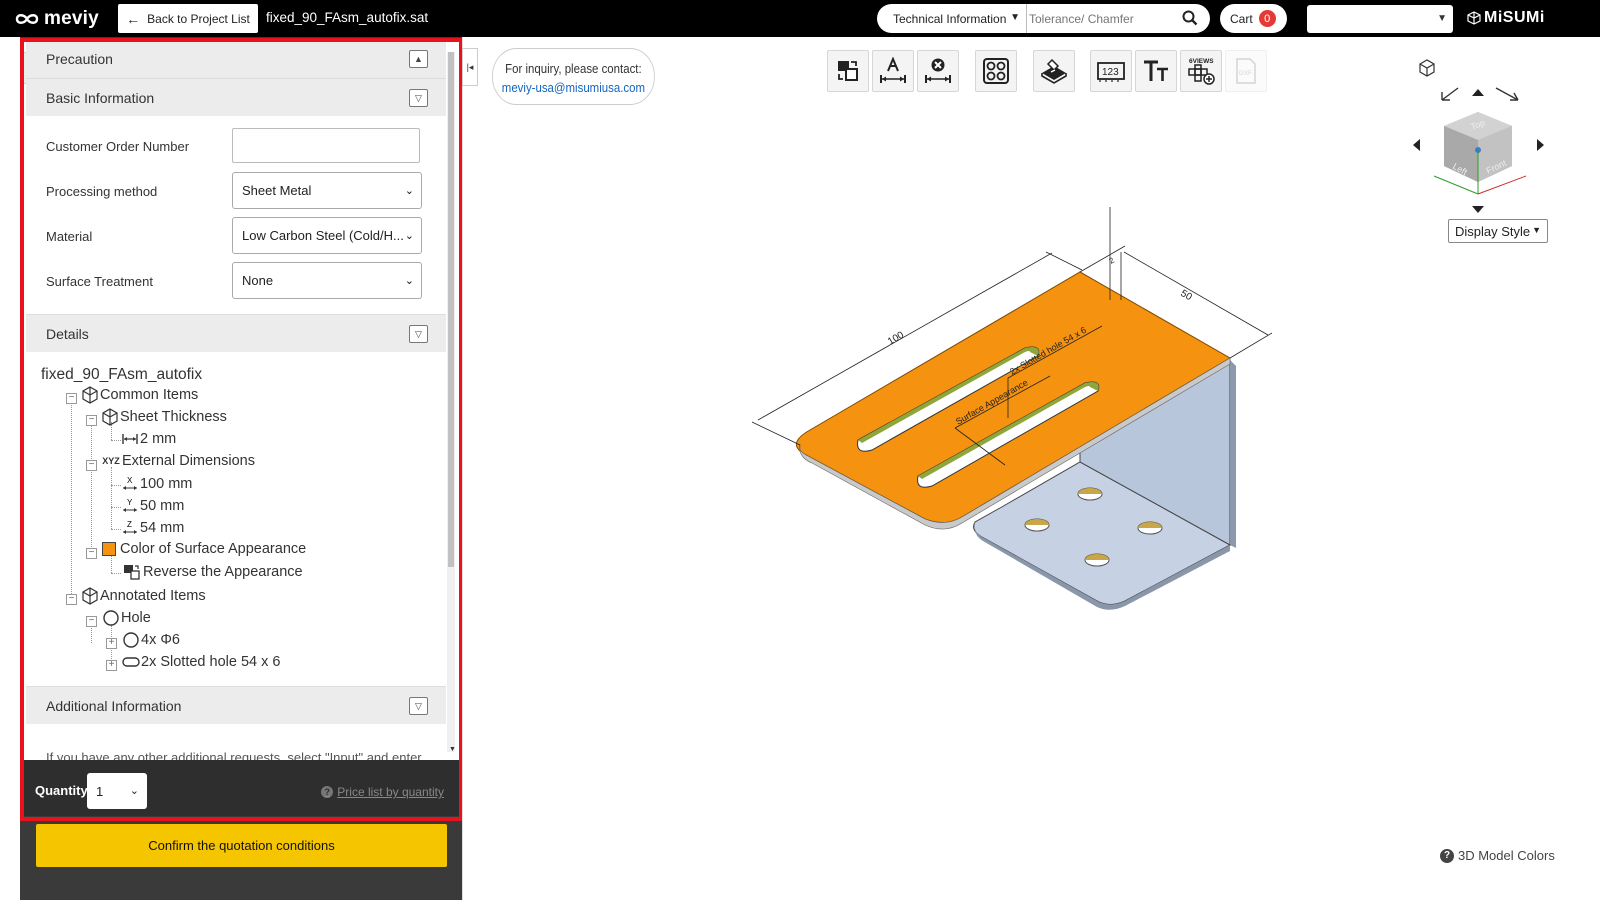 The image size is (1600, 900). What do you see at coordinates (326, 145) in the screenshot?
I see `customer-order-field` at bounding box center [326, 145].